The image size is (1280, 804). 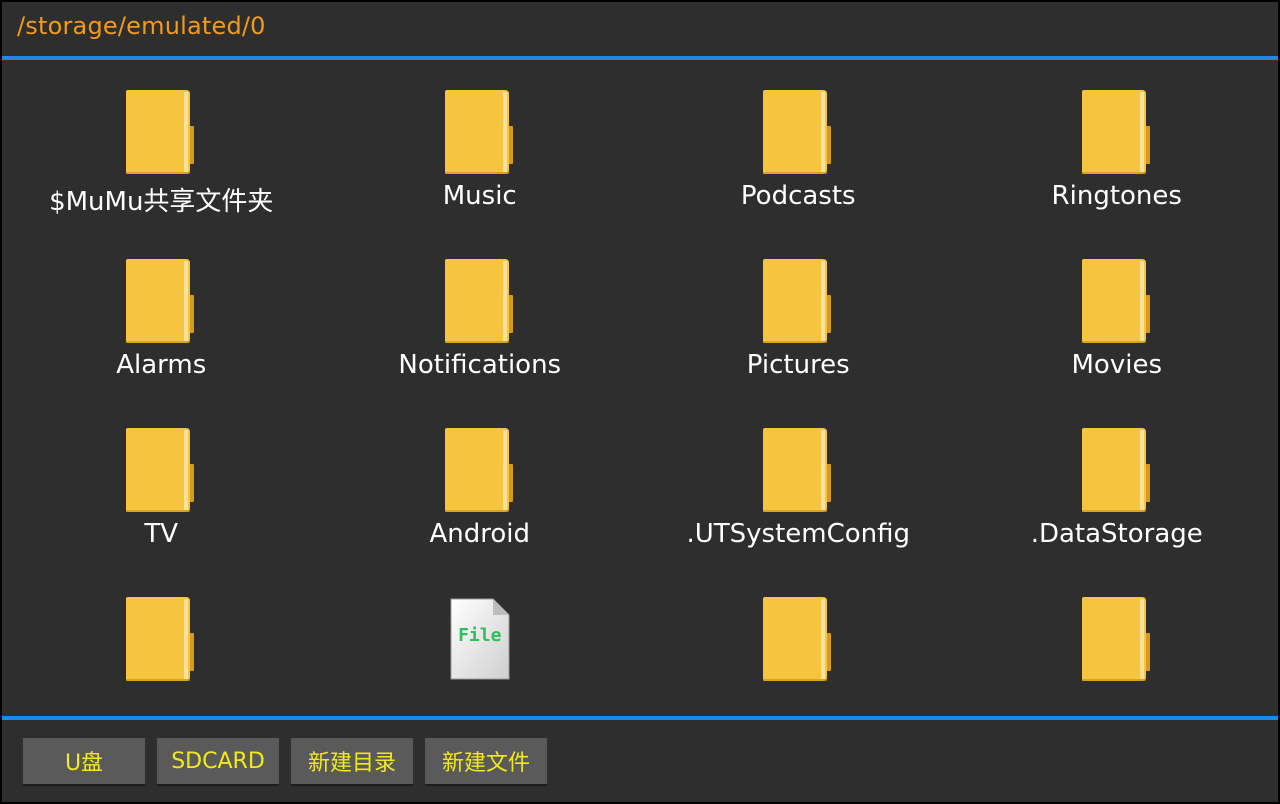 I want to click on item-label: Music, so click(x=479, y=196).